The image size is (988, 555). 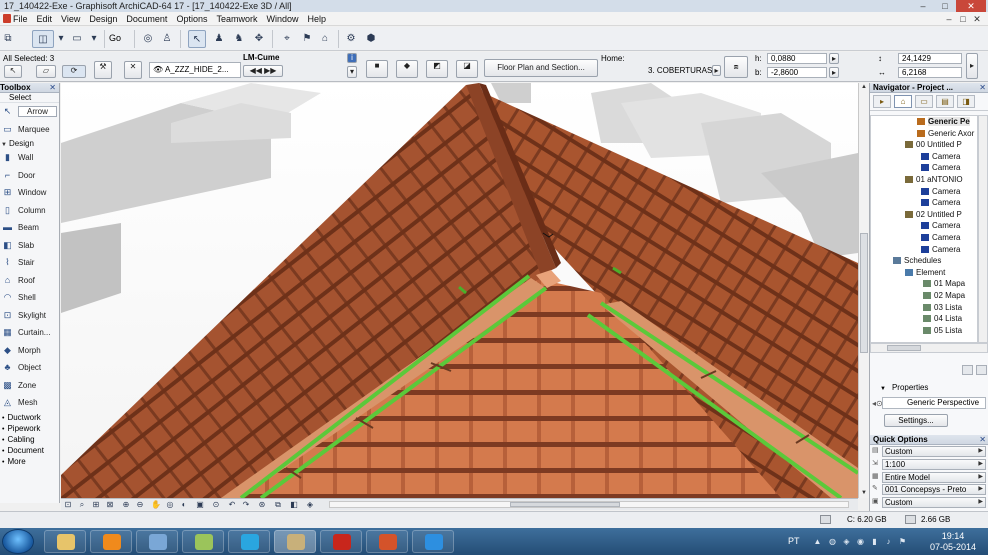 What do you see at coordinates (949, 19) in the screenshot?
I see `doc-minimize-button: –` at bounding box center [949, 19].